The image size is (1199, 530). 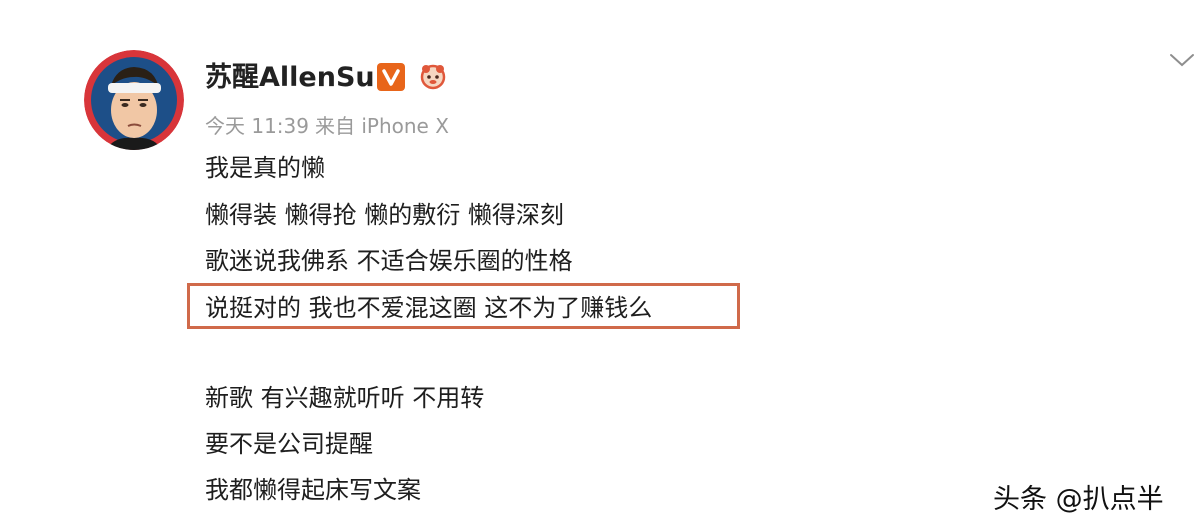 I want to click on post-line: 我都懒得起床写文案, so click(x=313, y=490).